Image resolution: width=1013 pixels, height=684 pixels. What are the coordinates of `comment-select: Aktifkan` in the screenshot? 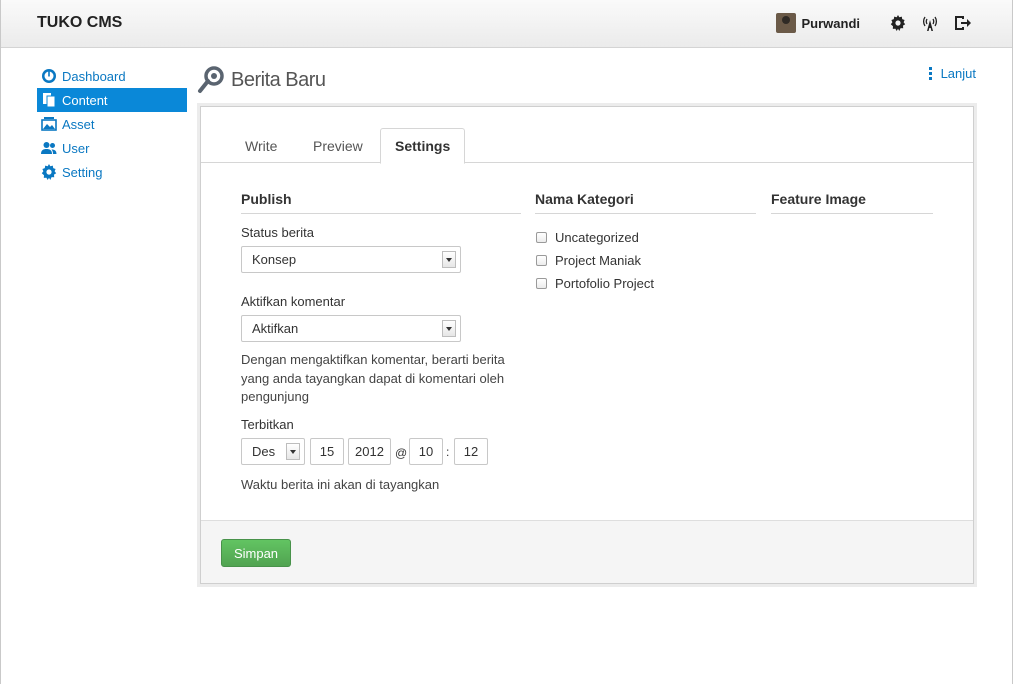 It's located at (351, 328).